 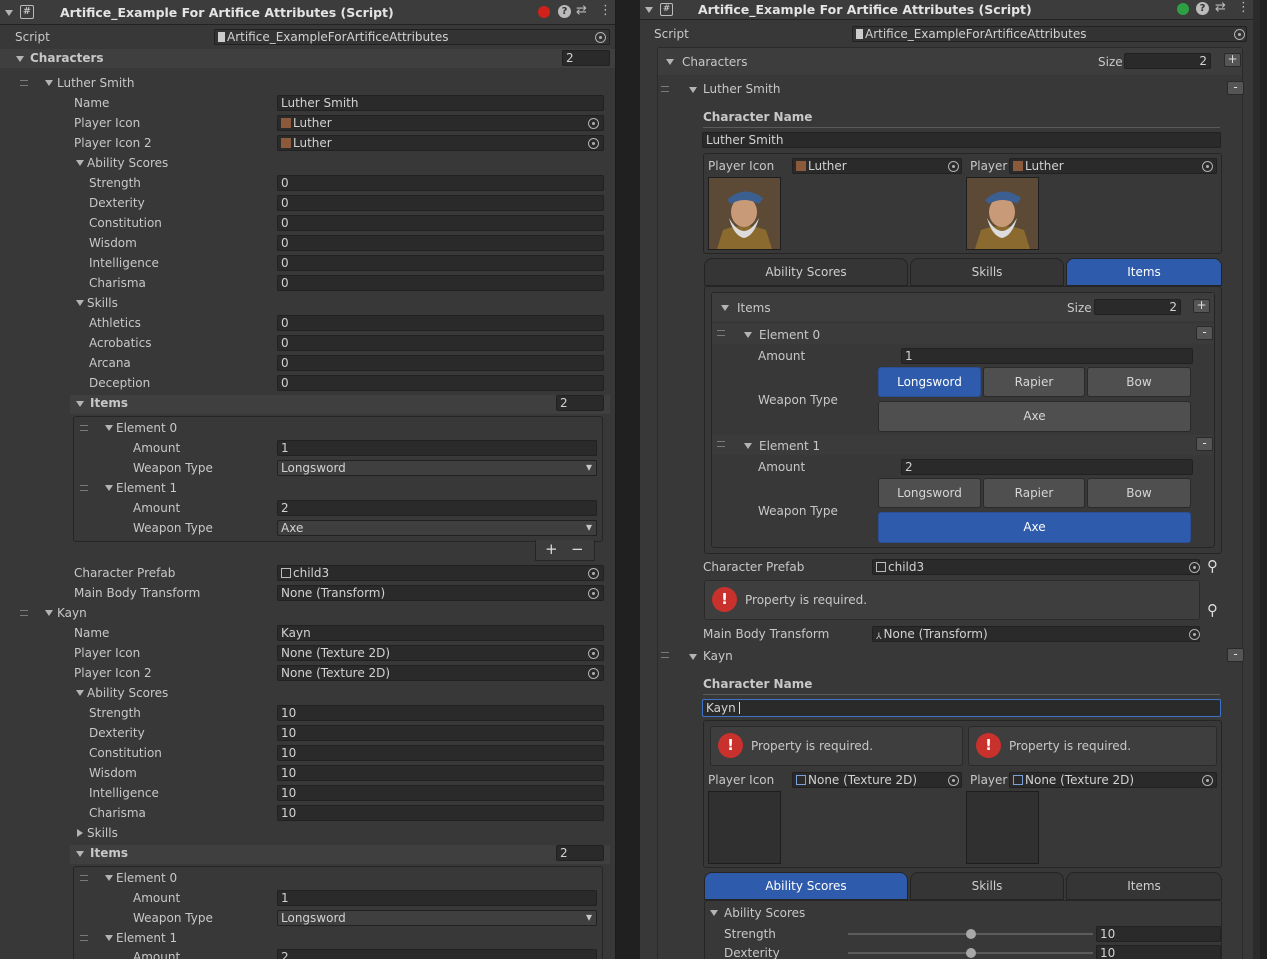 I want to click on add-element-button: +, so click(x=551, y=549).